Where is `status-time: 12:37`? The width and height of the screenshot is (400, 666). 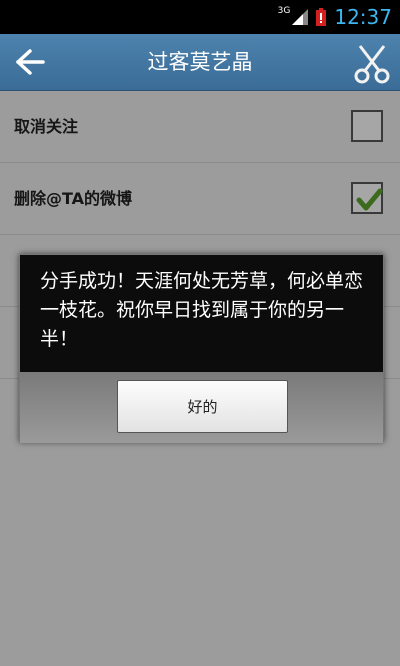
status-time: 12:37 is located at coordinates (363, 17).